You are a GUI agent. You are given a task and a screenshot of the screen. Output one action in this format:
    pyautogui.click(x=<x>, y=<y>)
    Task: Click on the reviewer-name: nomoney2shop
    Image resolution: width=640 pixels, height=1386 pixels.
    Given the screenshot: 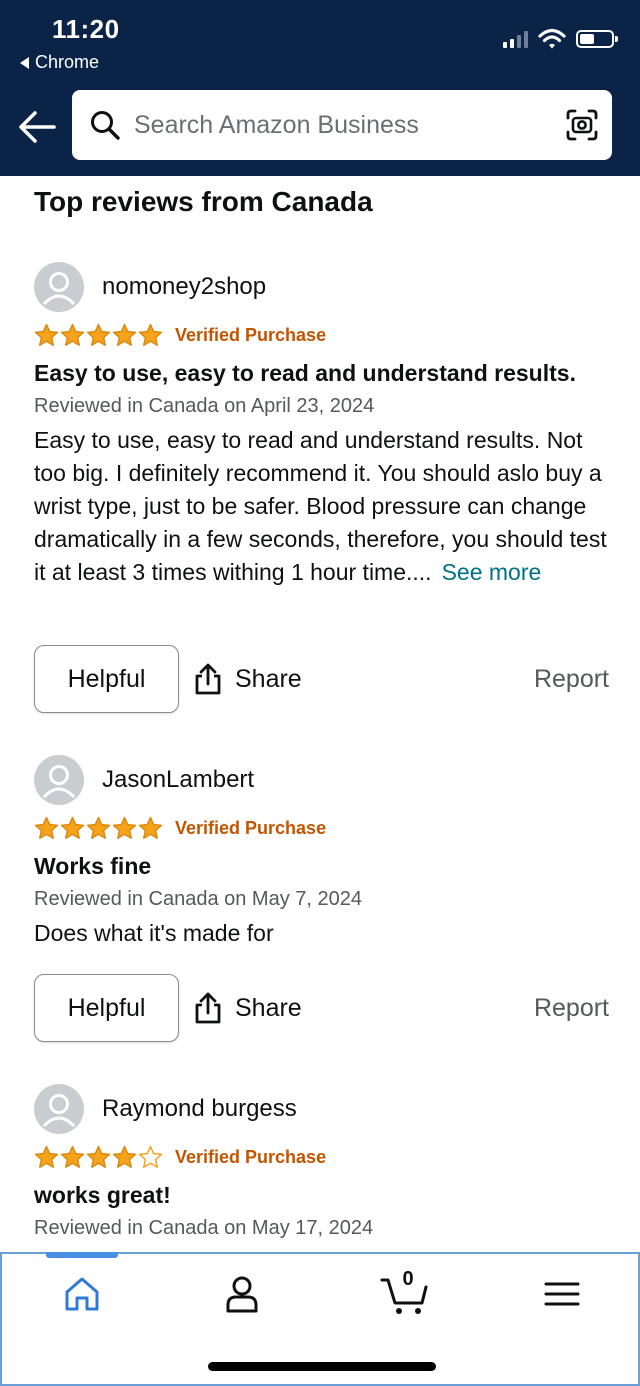 What is the action you would take?
    pyautogui.click(x=184, y=287)
    